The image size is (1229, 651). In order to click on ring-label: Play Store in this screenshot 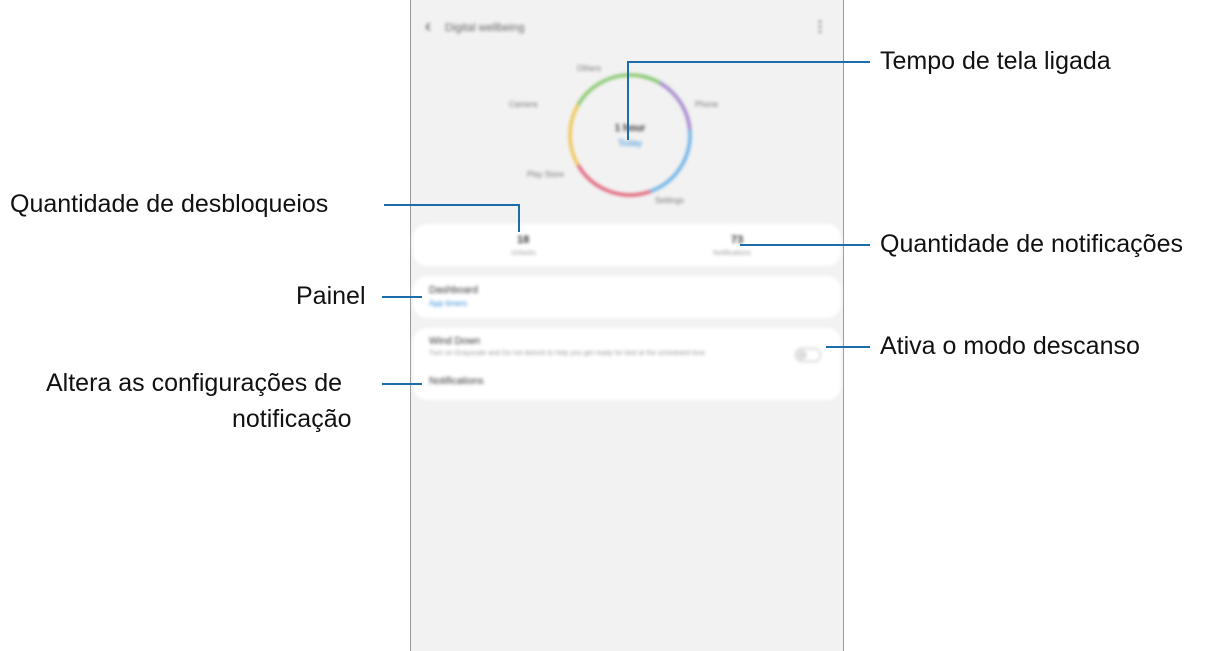, I will do `click(545, 174)`.